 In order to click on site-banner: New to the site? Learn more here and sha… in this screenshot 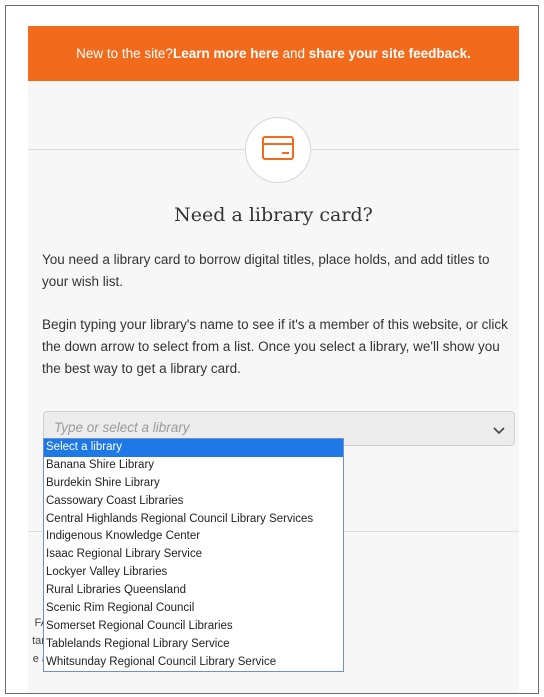, I will do `click(273, 53)`.